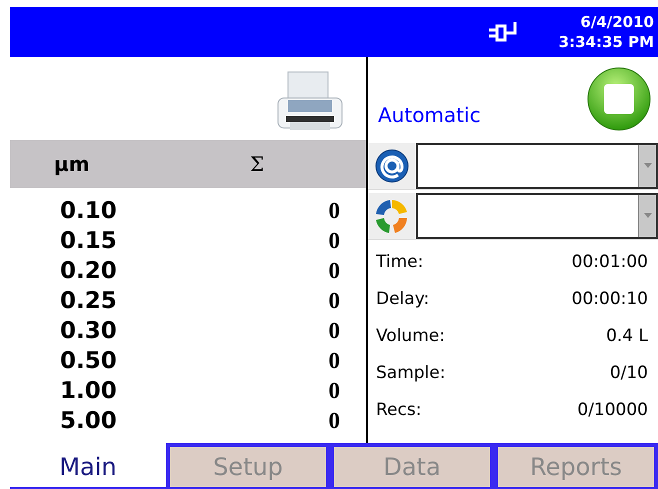 Image resolution: width=658 pixels, height=489 pixels. I want to click on table-cell: 0.20, so click(88, 271).